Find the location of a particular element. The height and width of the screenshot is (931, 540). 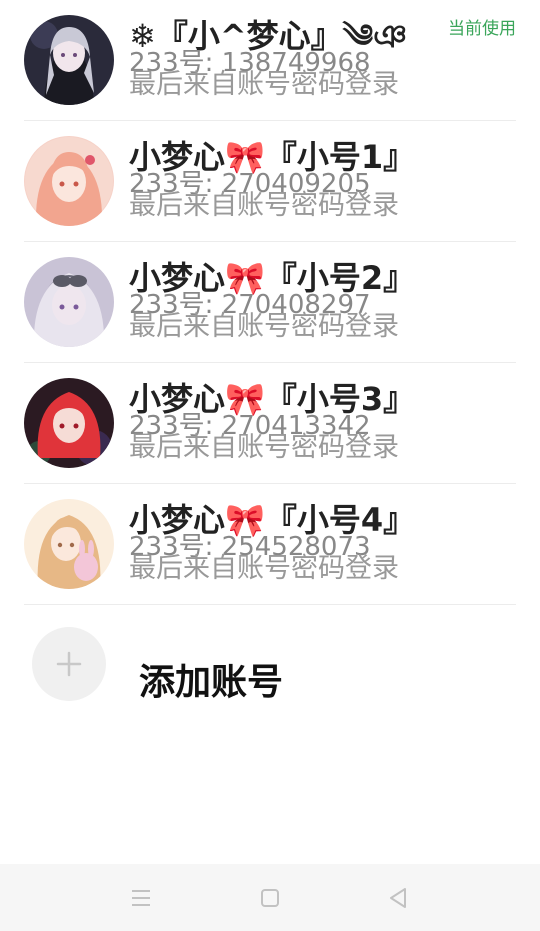

avatar-pink-hair-girl-icon is located at coordinates (69, 181).